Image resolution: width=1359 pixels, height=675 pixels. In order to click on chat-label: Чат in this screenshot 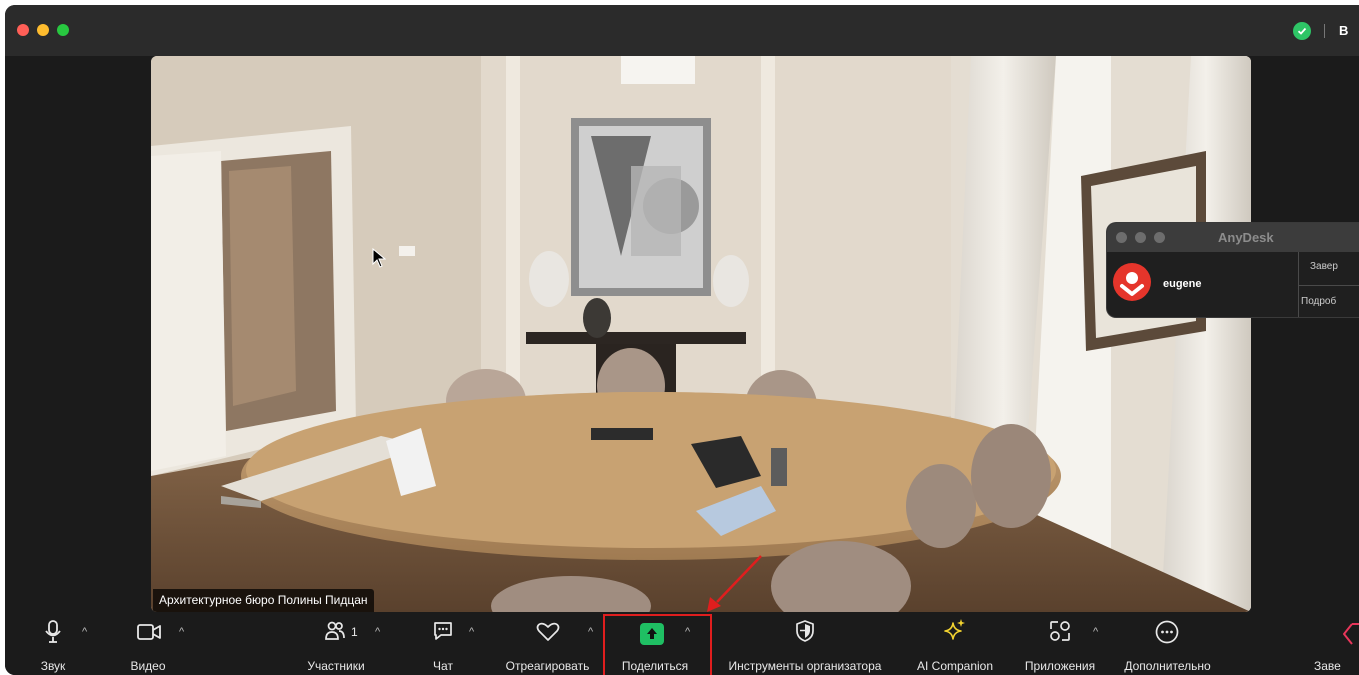, I will do `click(443, 666)`.